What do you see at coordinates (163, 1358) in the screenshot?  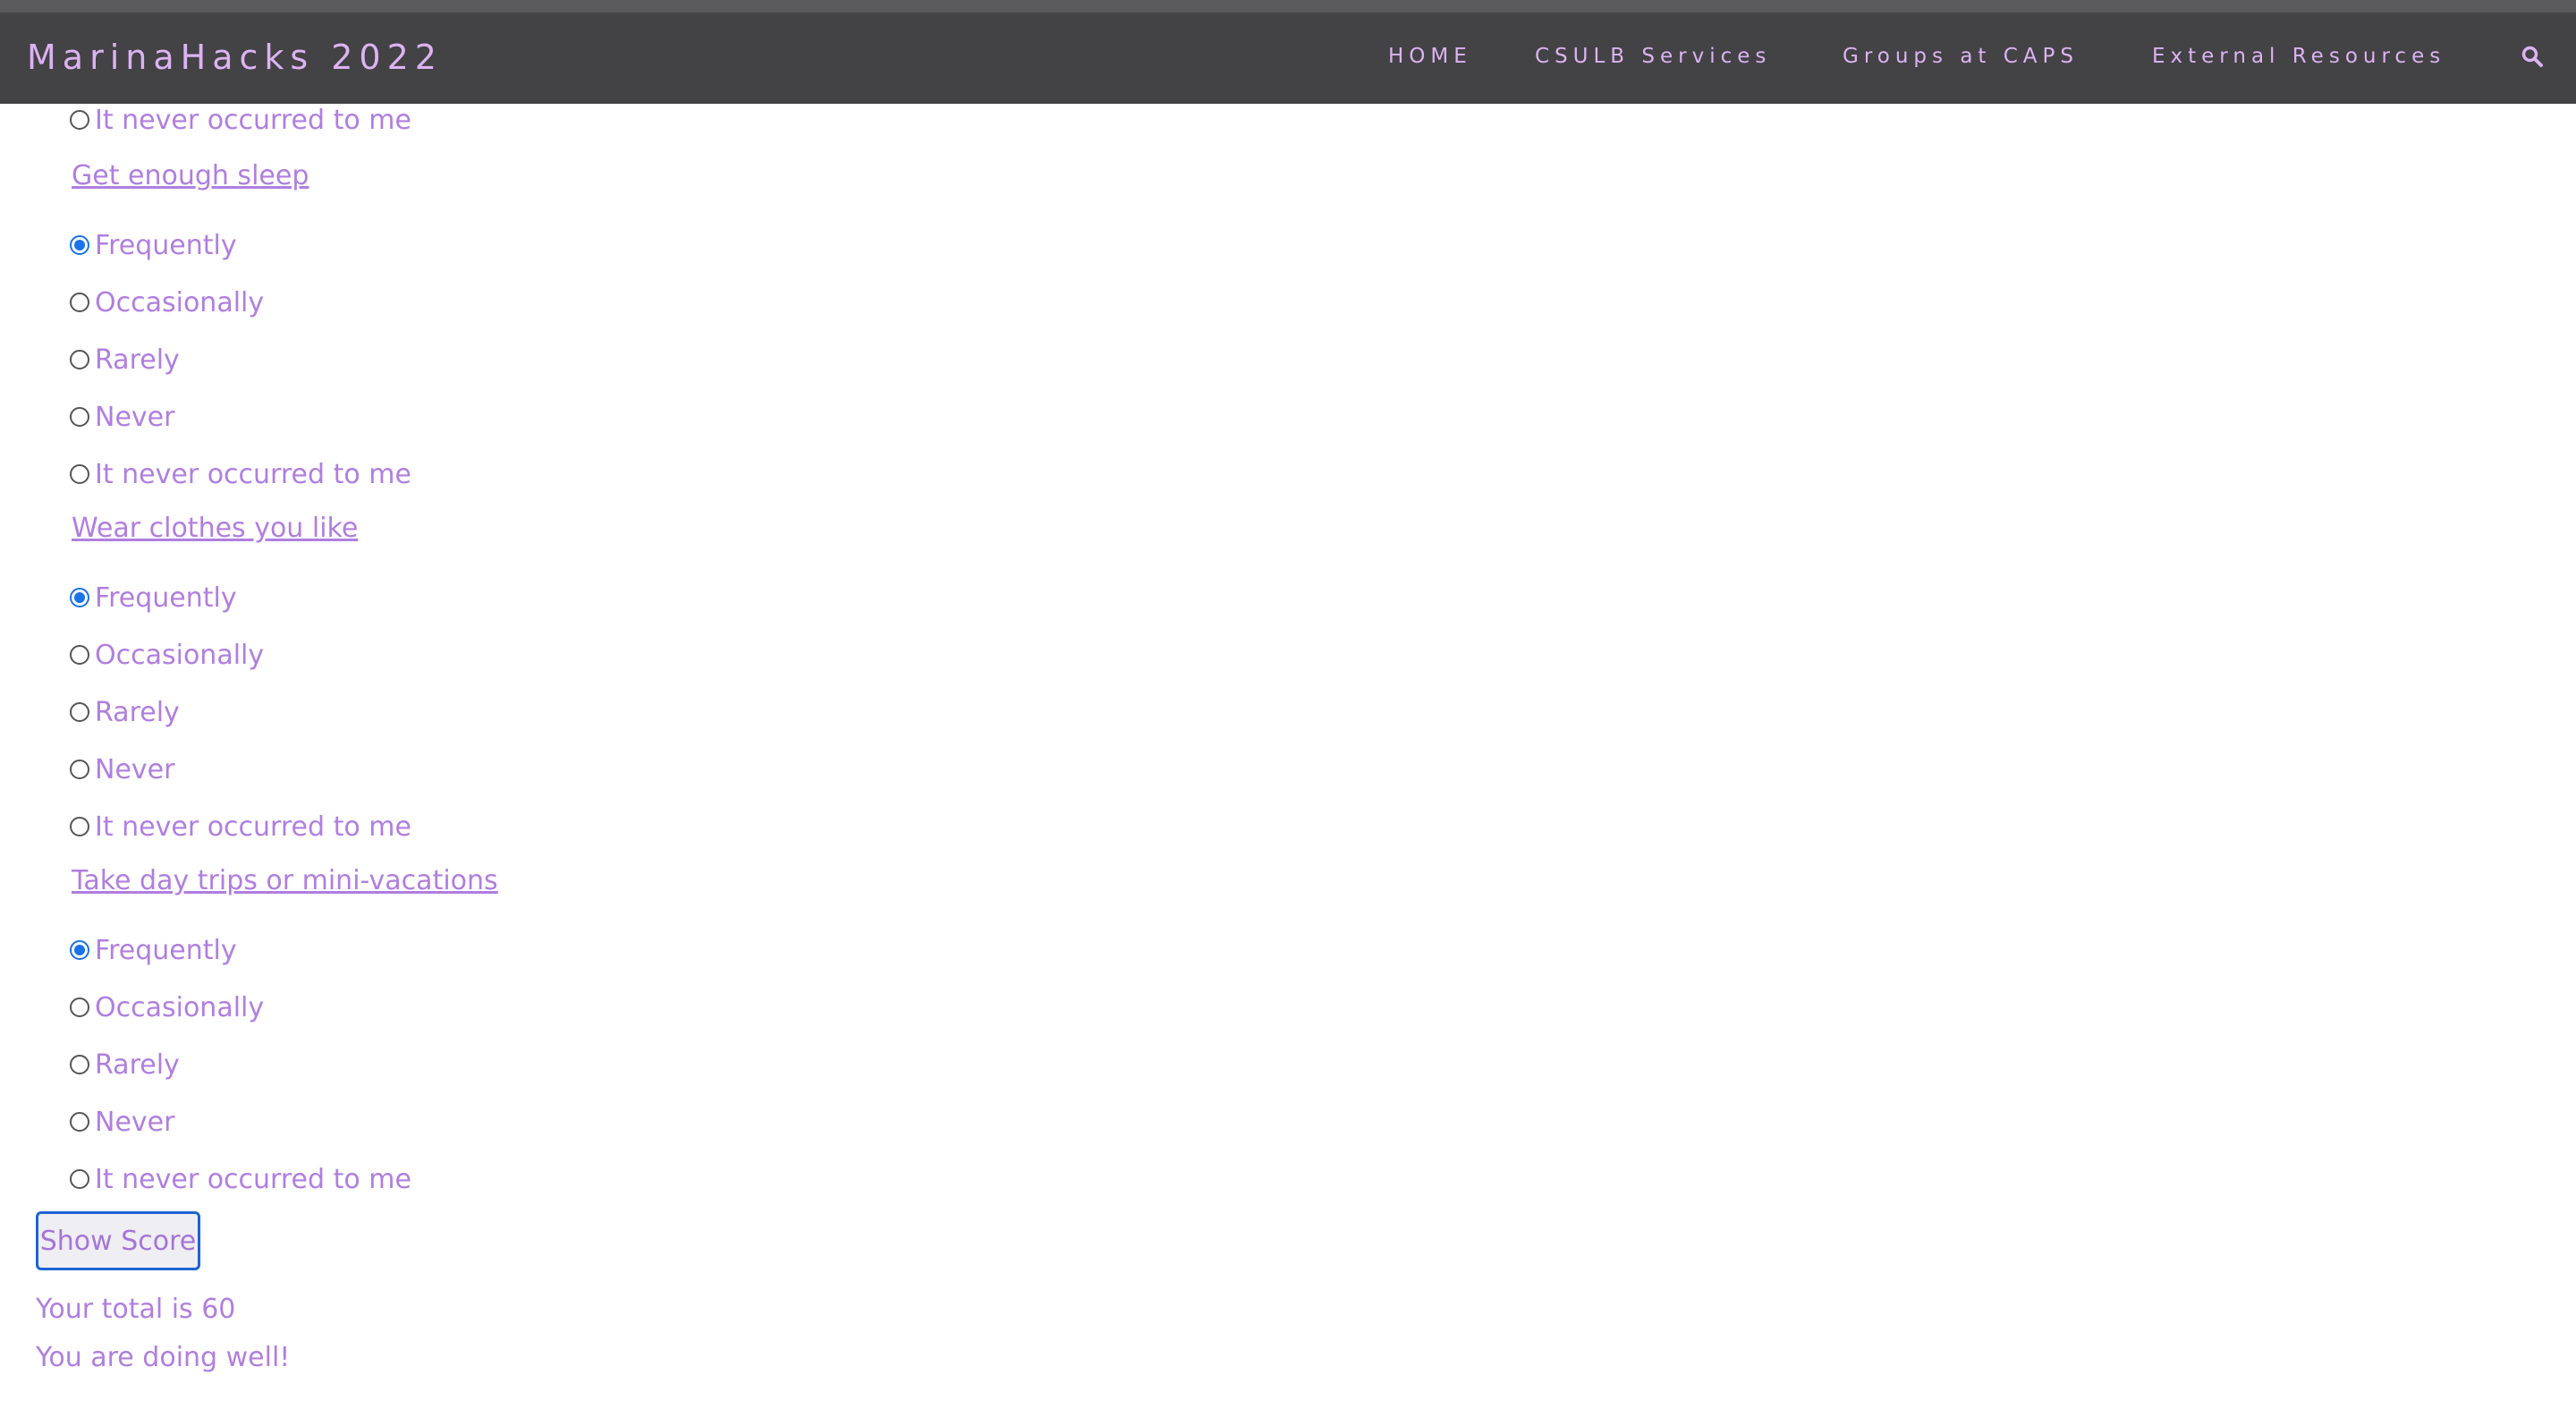 I see `status-message: You are doing well!` at bounding box center [163, 1358].